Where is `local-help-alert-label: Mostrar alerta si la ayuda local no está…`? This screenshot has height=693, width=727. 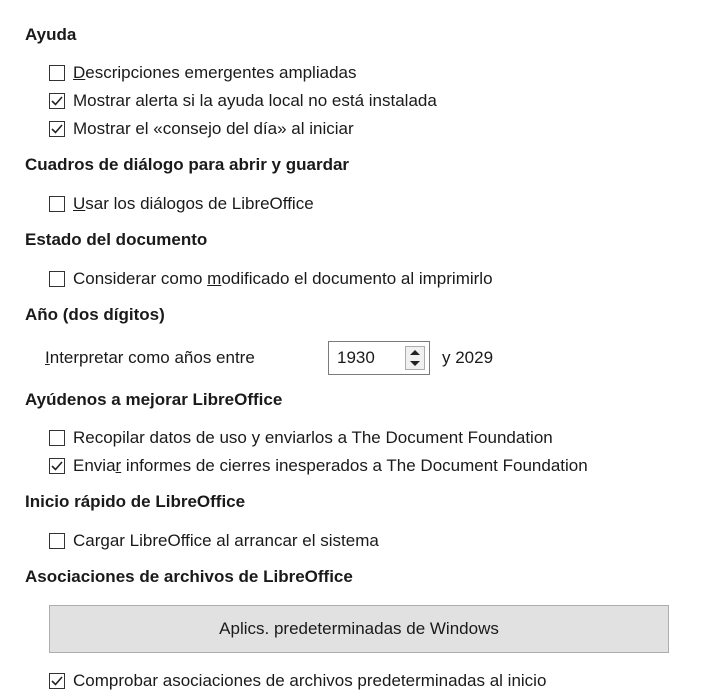 local-help-alert-label: Mostrar alerta si la ayuda local no está… is located at coordinates (255, 100).